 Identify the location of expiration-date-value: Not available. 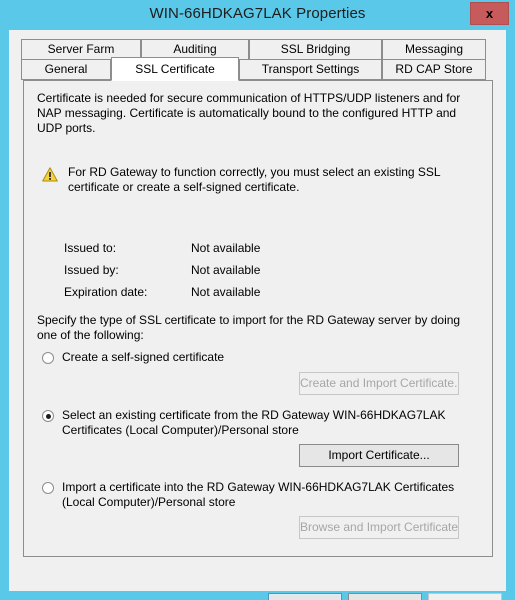
(226, 292).